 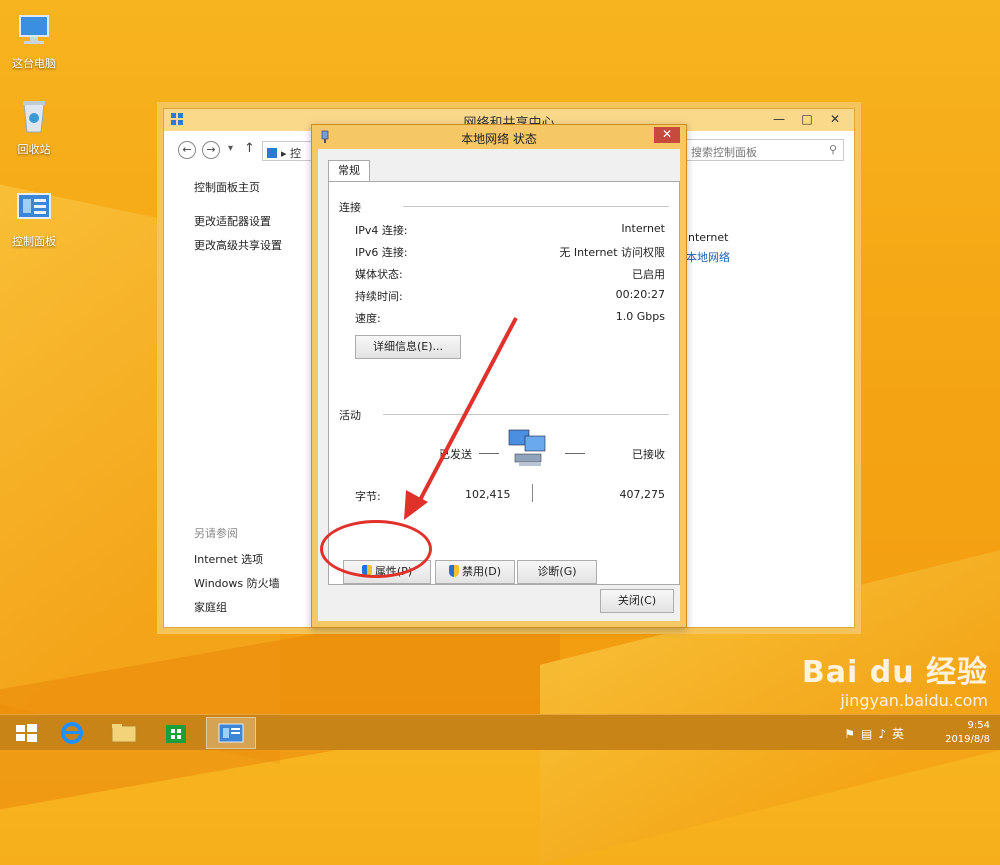 I want to click on clock: 9:54 2019/8/8, so click(x=967, y=733).